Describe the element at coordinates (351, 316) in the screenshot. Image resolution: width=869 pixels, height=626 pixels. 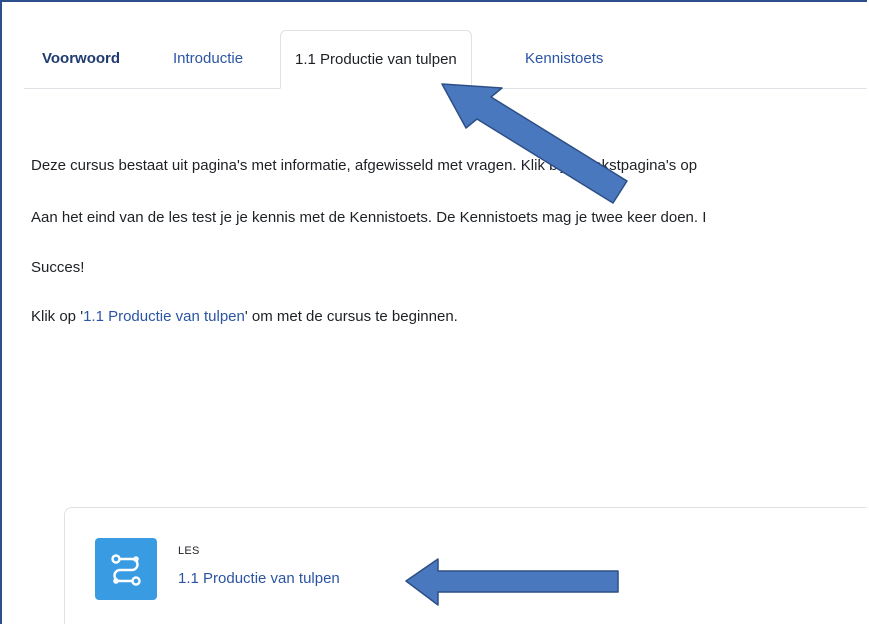
I see `start-instruction-suffix: ' om met de cursus te beginnen.` at that location.